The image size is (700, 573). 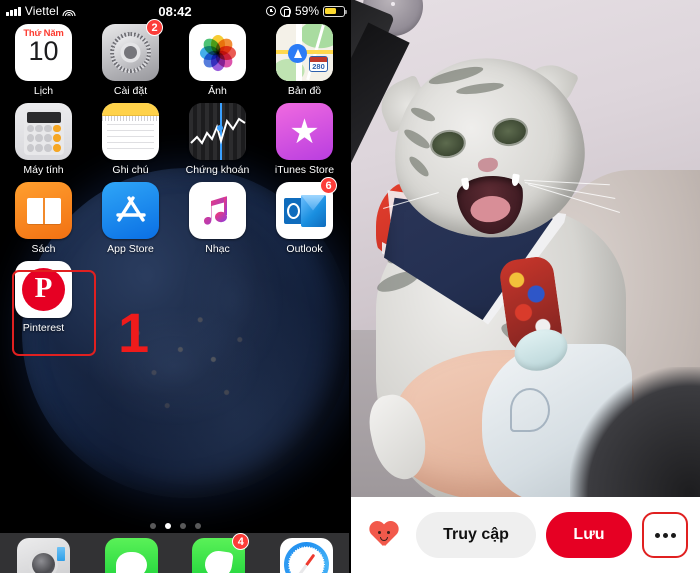 I want to click on reaction-button, so click(x=384, y=535).